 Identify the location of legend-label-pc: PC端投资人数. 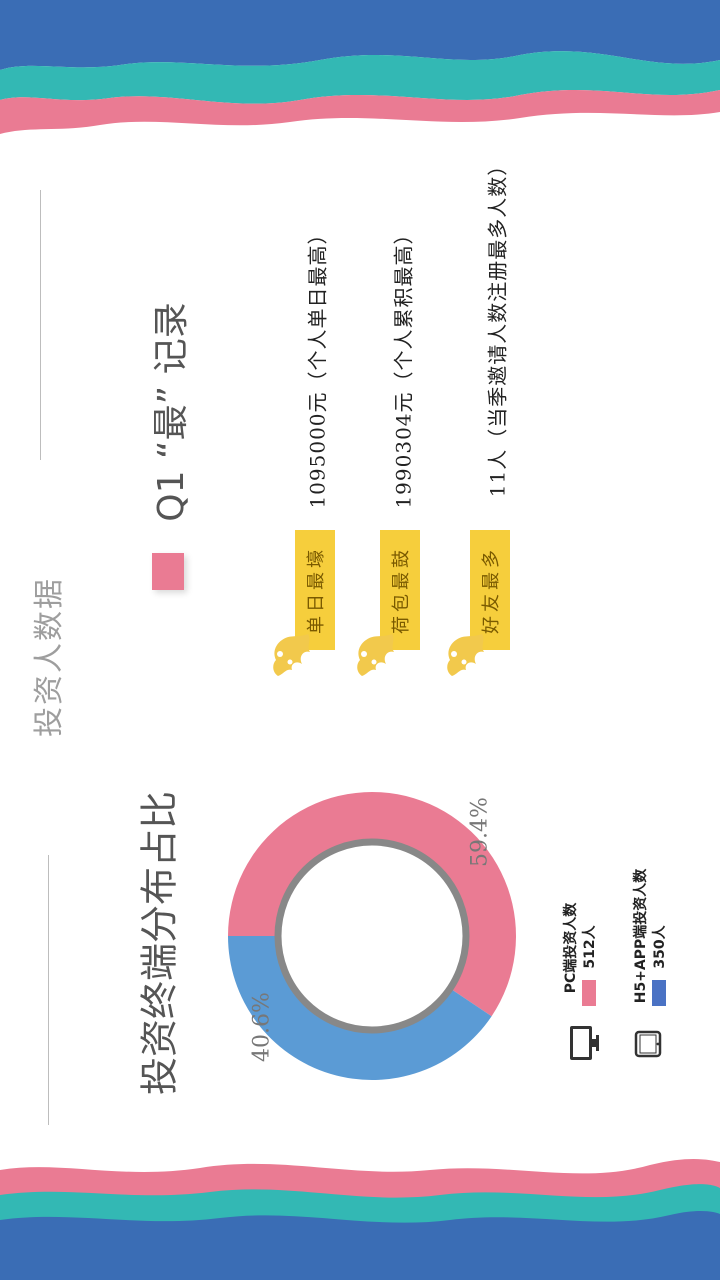
(571, 948).